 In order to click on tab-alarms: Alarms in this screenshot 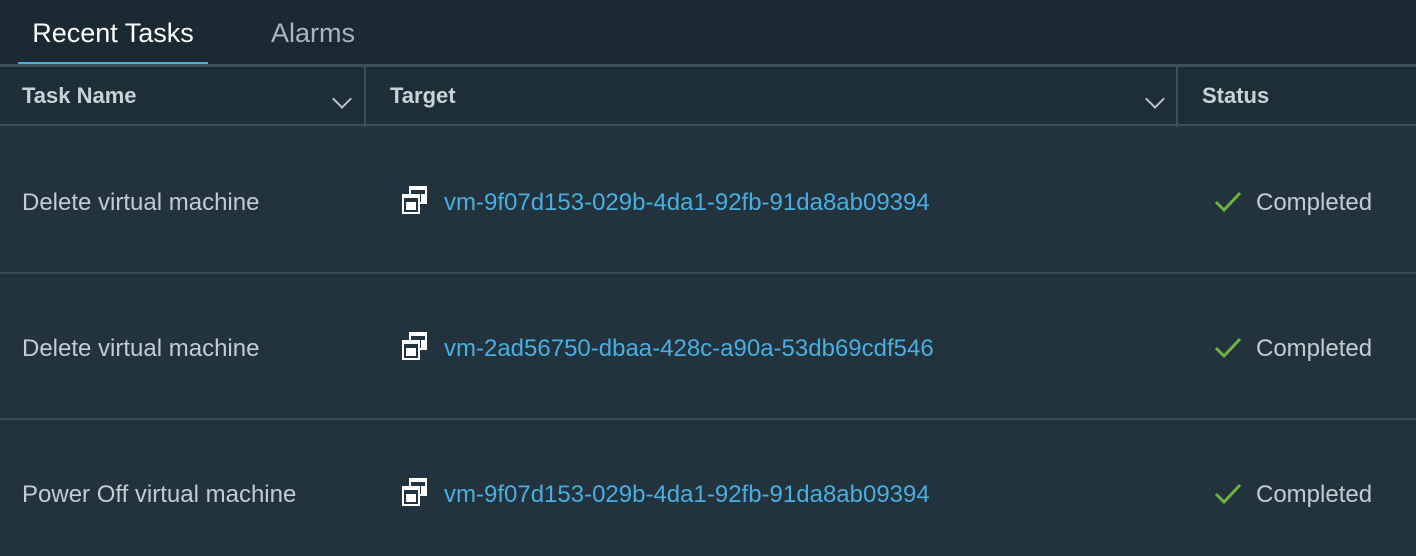, I will do `click(313, 32)`.